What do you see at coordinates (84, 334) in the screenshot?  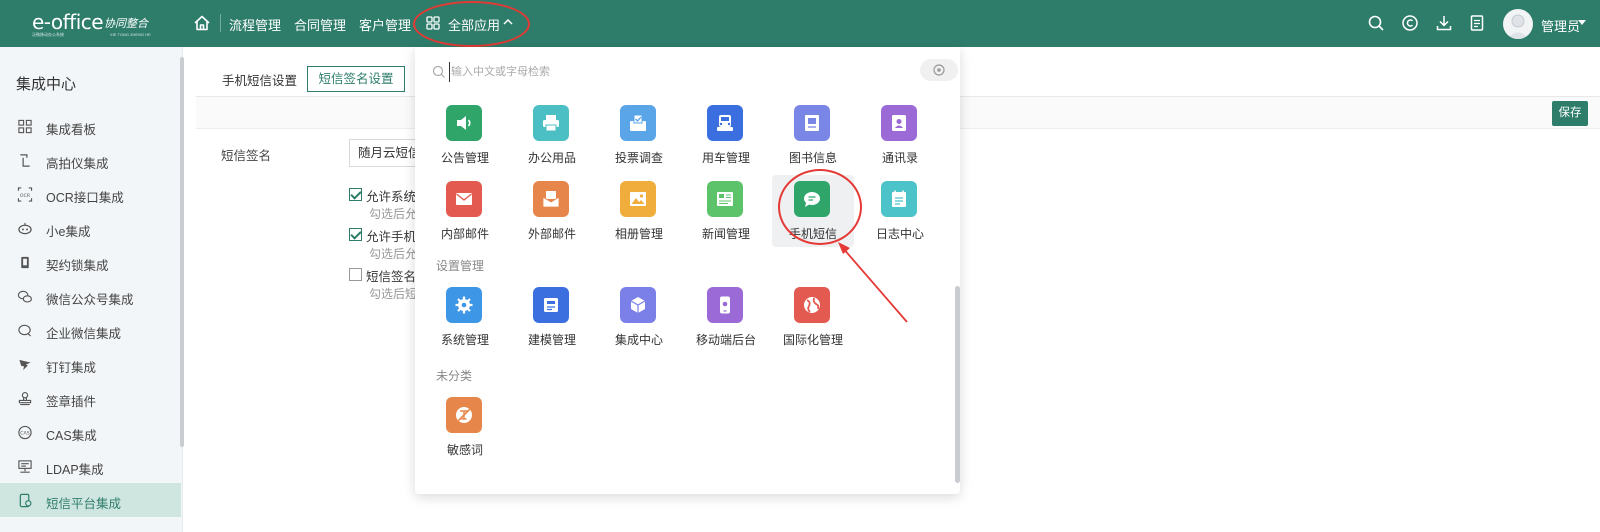 I see `sidebar-item-label: 企业微信集成` at bounding box center [84, 334].